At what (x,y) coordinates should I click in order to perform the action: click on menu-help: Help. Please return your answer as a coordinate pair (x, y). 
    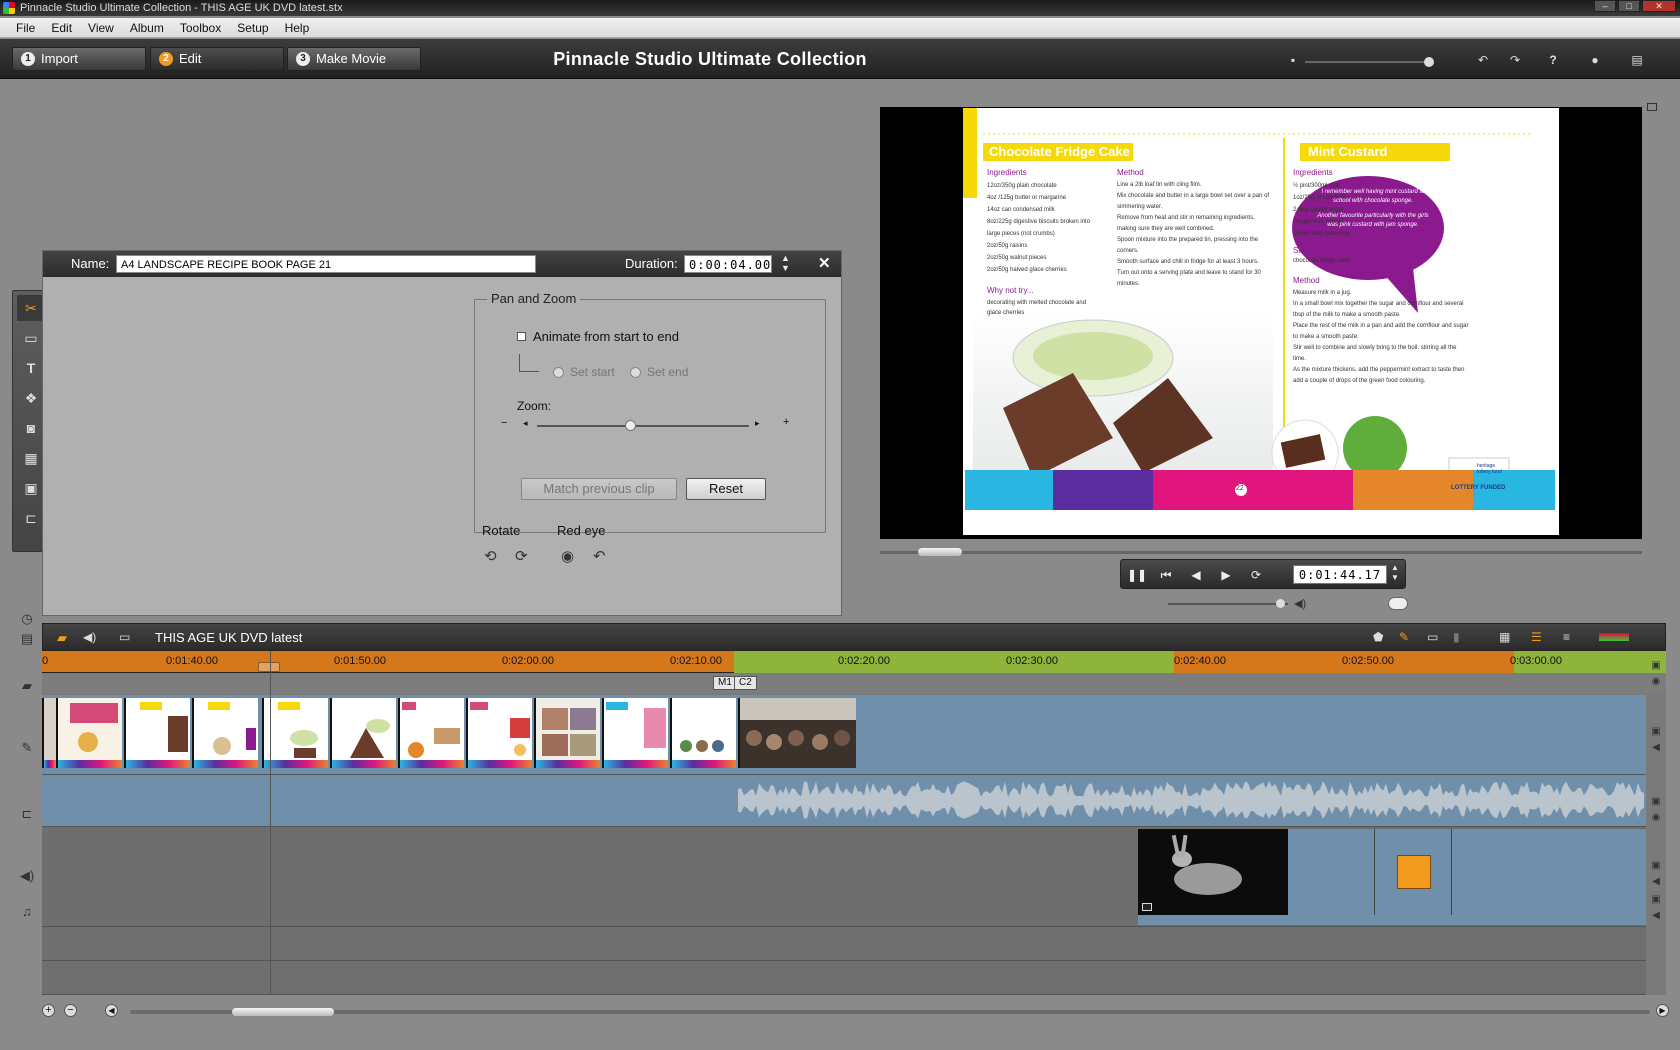
    Looking at the image, I should click on (297, 28).